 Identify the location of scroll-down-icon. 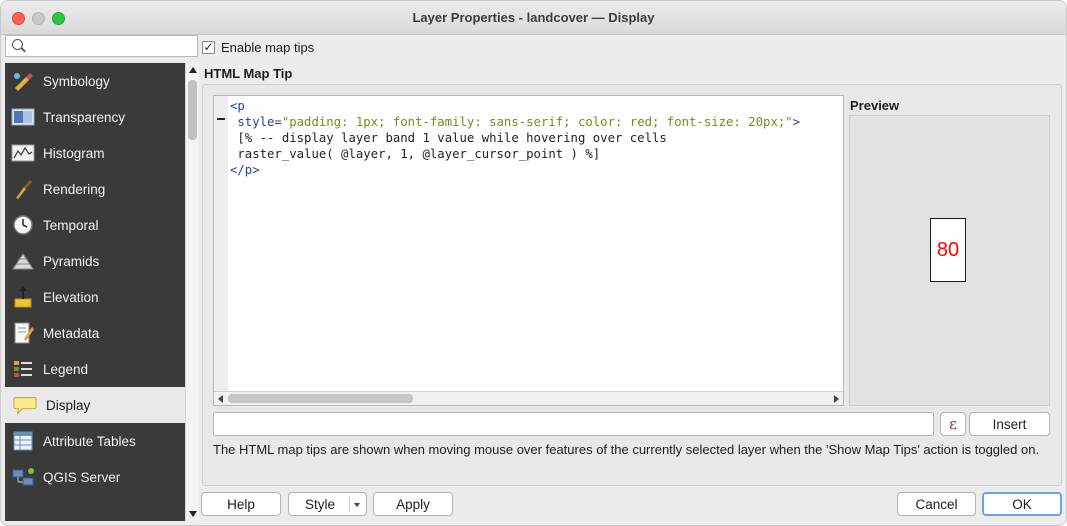
(193, 514).